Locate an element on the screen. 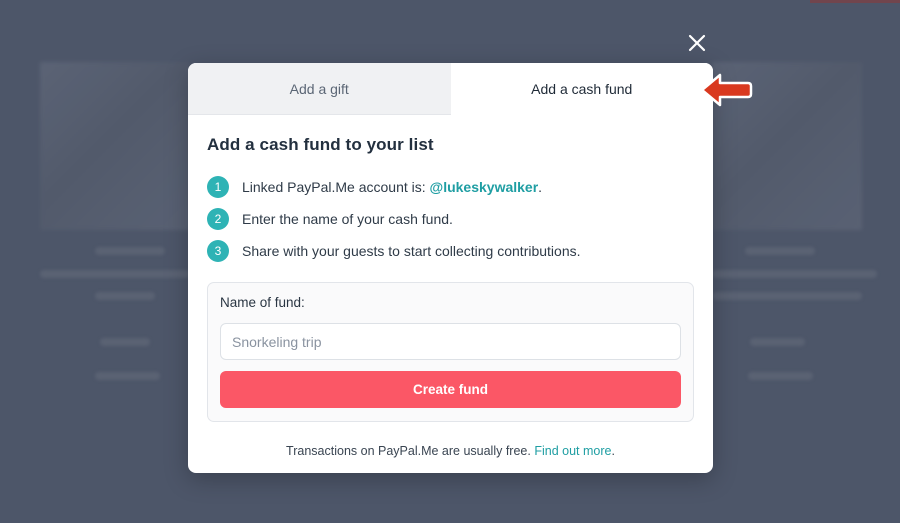 The width and height of the screenshot is (900, 523). tab-add-cash-fund-label: Add a cash fund is located at coordinates (582, 89).